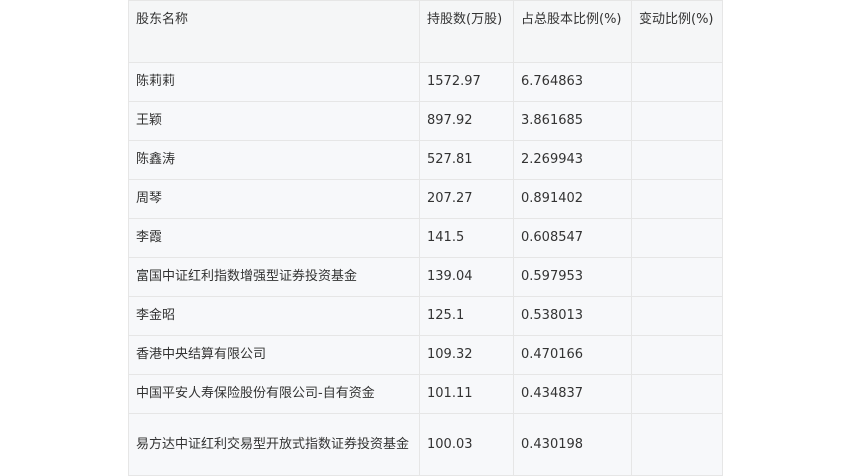  I want to click on header-change: 变动比例(%), so click(677, 31).